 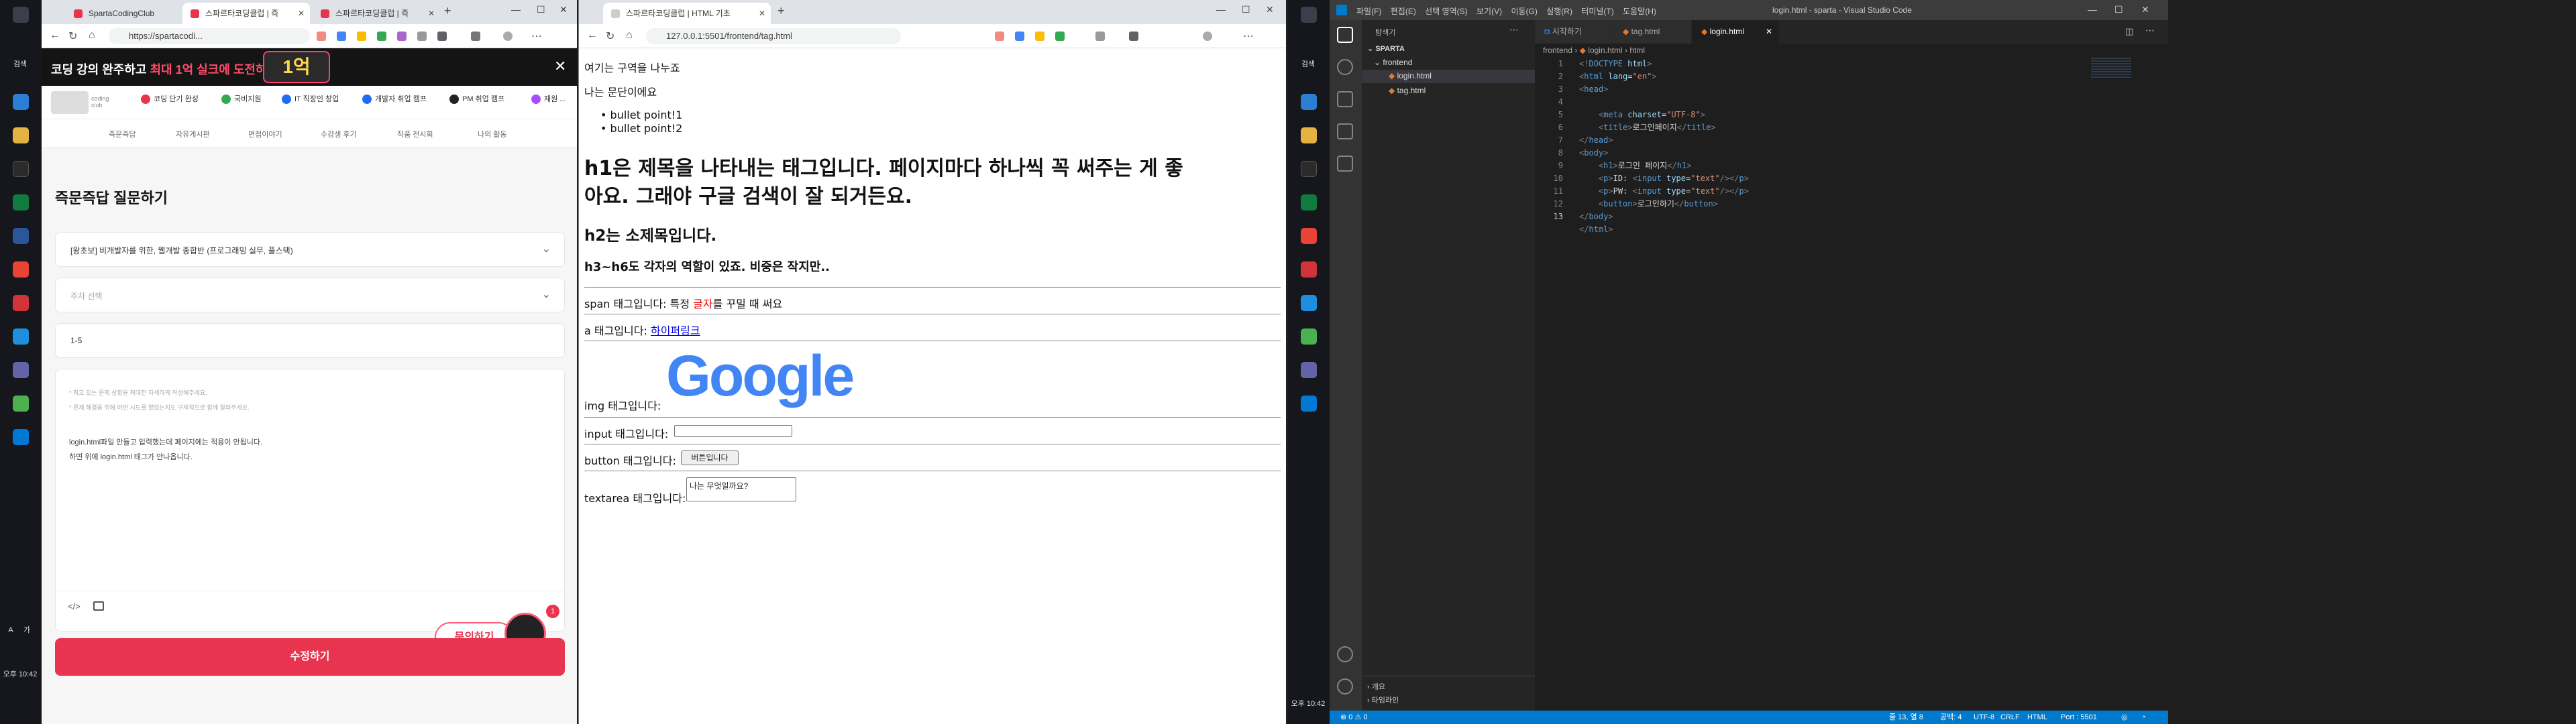 What do you see at coordinates (1221, 9) in the screenshot?
I see `minimize-icon: —` at bounding box center [1221, 9].